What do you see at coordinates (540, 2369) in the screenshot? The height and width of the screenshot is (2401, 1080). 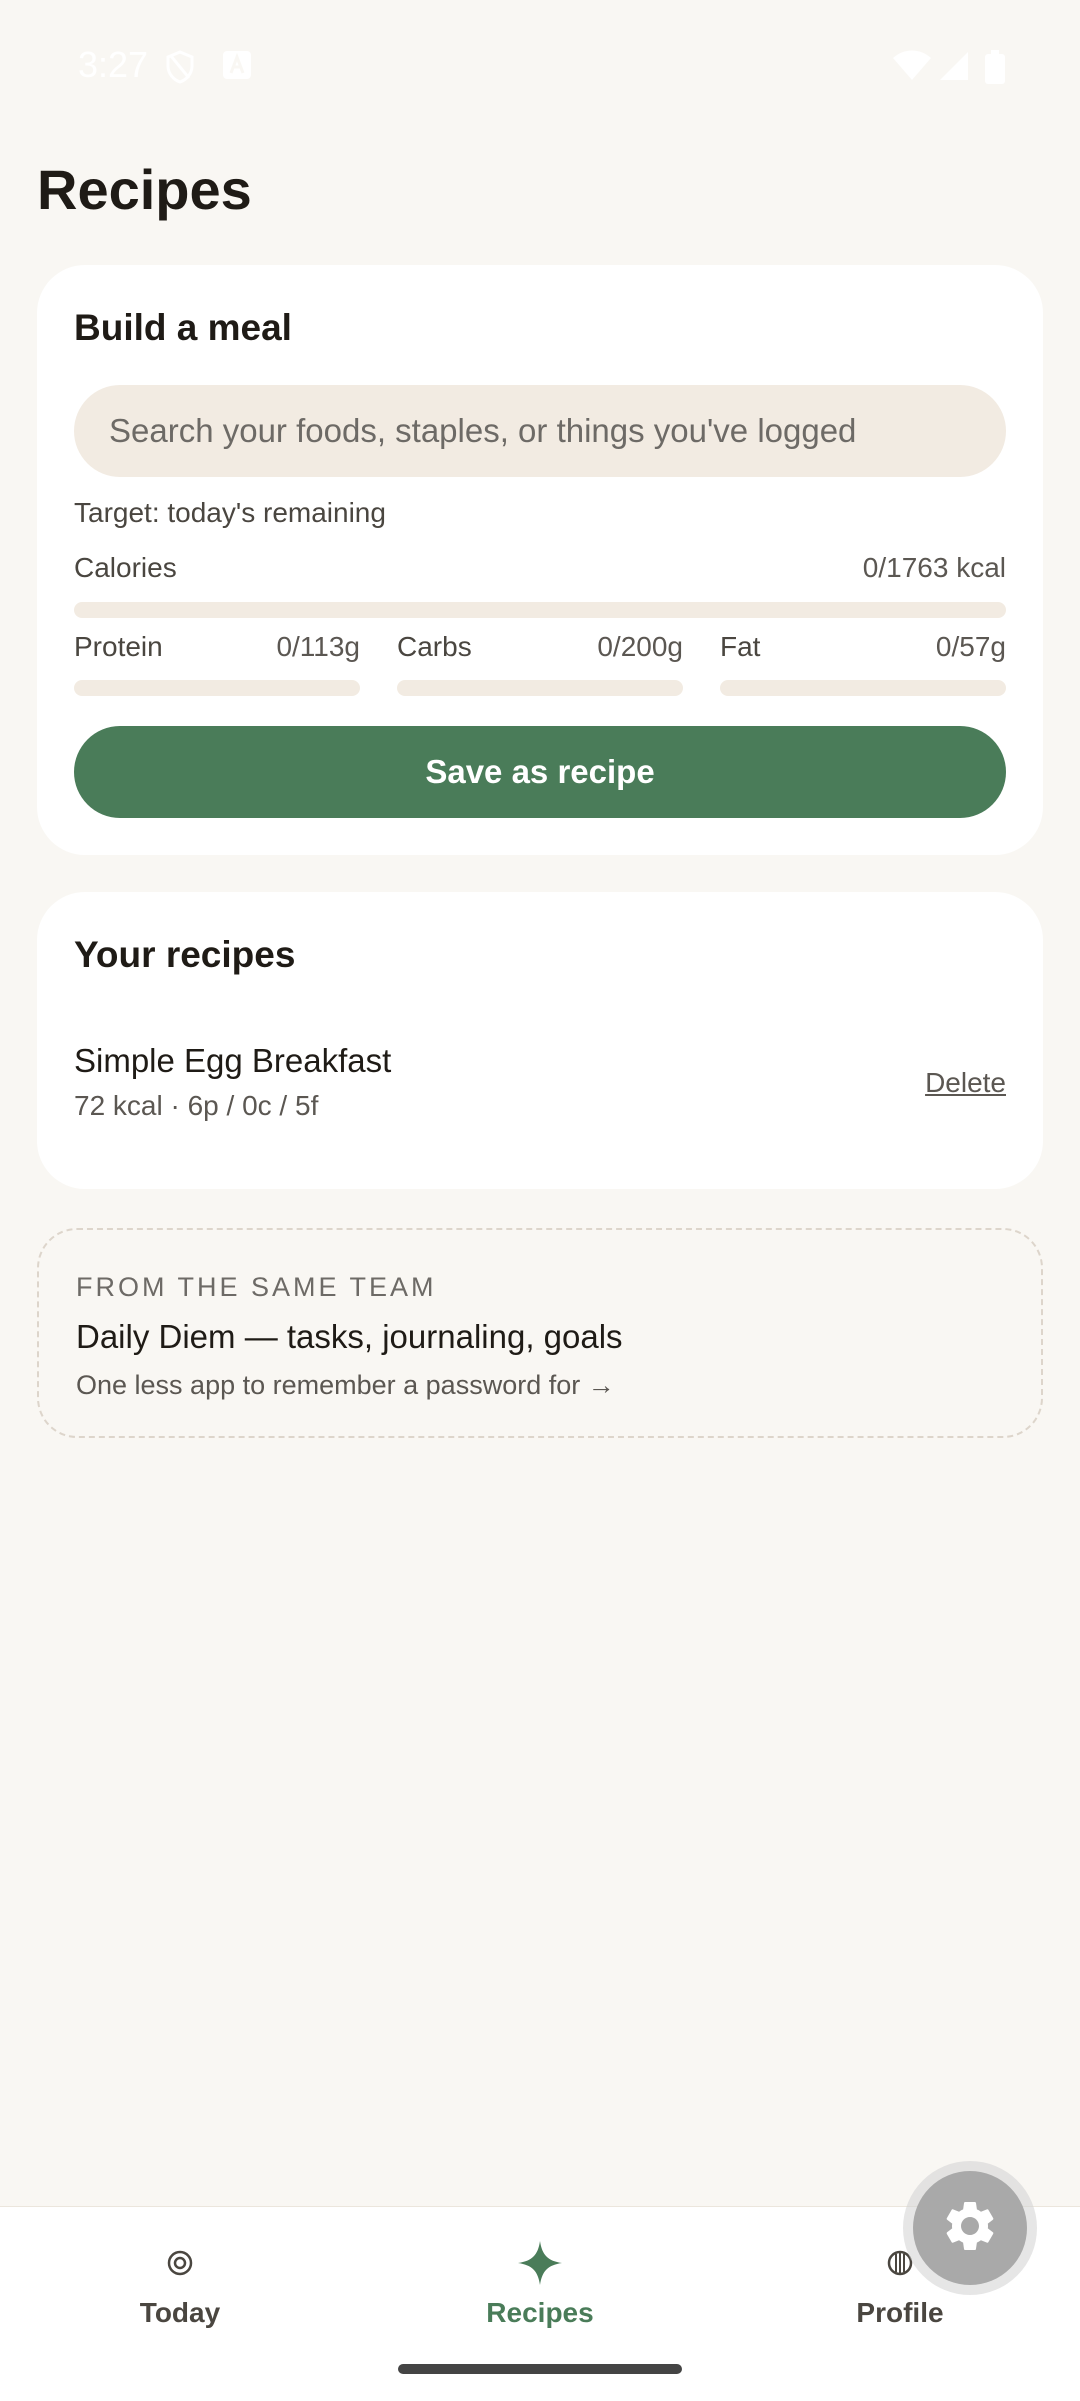 I see `gesture-bar` at bounding box center [540, 2369].